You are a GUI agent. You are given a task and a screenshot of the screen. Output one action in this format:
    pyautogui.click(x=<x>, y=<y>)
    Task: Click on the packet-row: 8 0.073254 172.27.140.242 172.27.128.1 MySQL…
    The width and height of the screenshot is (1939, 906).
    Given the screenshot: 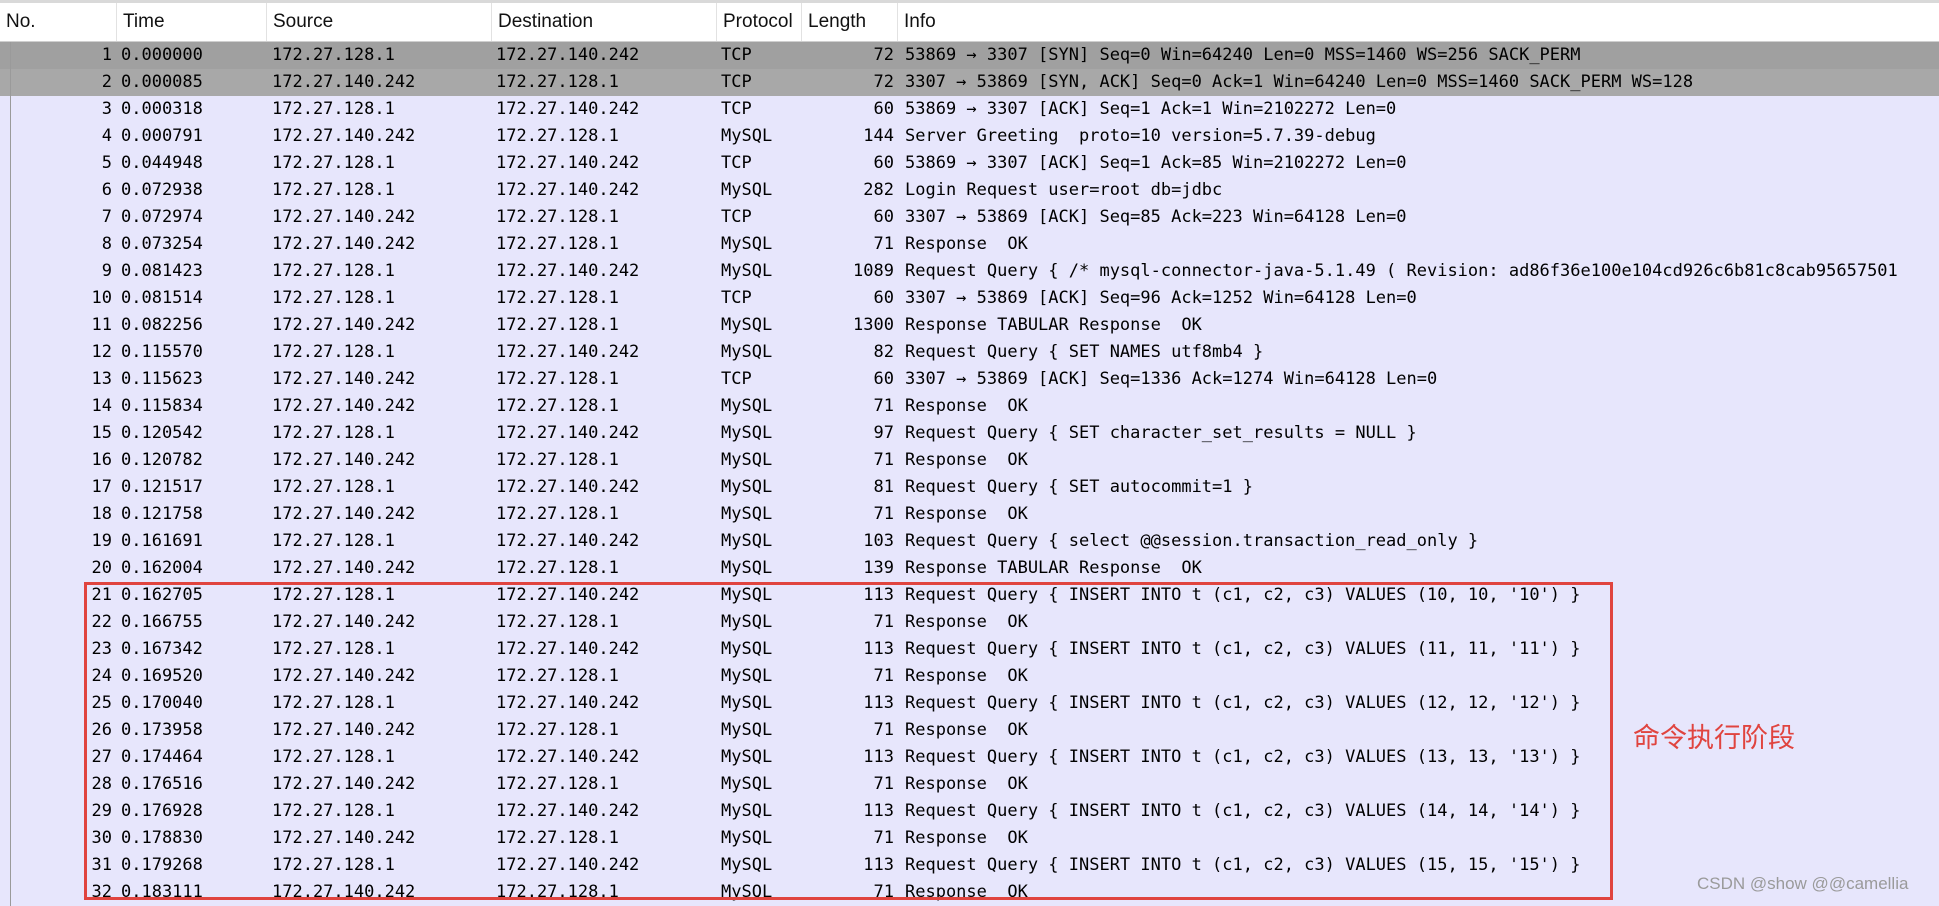 What is the action you would take?
    pyautogui.click(x=969, y=244)
    